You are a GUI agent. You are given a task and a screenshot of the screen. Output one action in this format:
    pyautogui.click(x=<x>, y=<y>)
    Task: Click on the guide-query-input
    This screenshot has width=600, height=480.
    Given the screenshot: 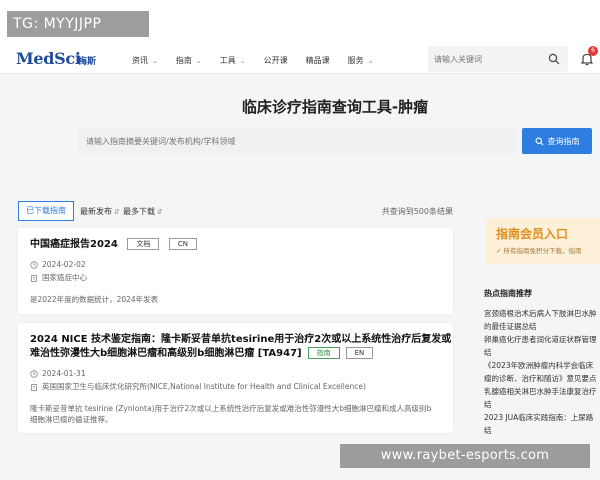 What is the action you would take?
    pyautogui.click(x=297, y=141)
    